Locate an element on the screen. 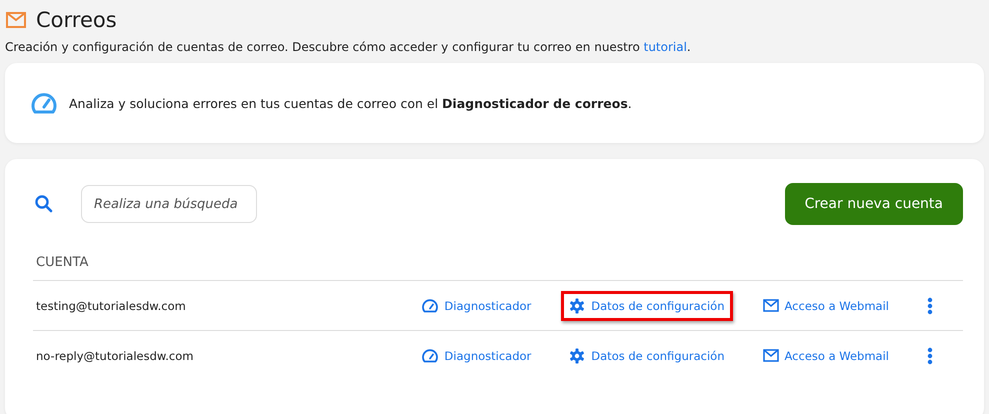 The height and width of the screenshot is (414, 989). intro-text: Creación y configuración de cuentas de correo. Descubre cómo acceder y configurar tu correo en nuestro tutorial. is located at coordinates (348, 47).